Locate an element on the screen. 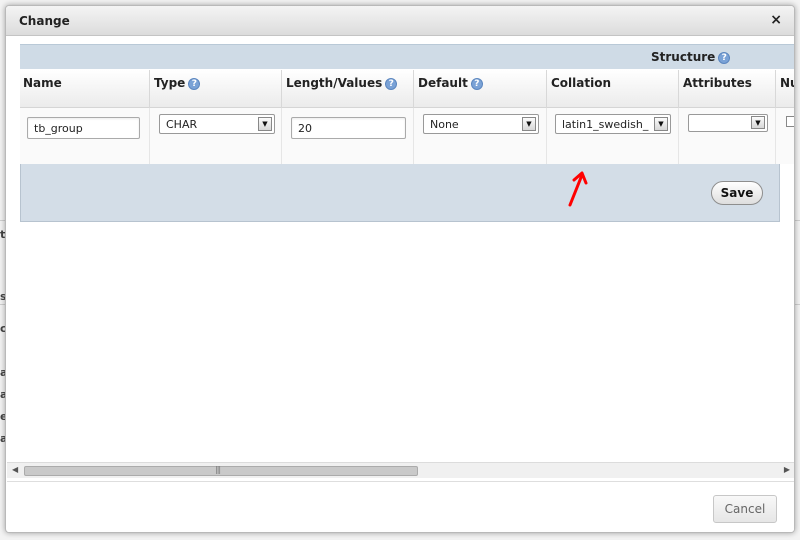 The width and height of the screenshot is (800, 540). column-header-label: Name is located at coordinates (42, 83).